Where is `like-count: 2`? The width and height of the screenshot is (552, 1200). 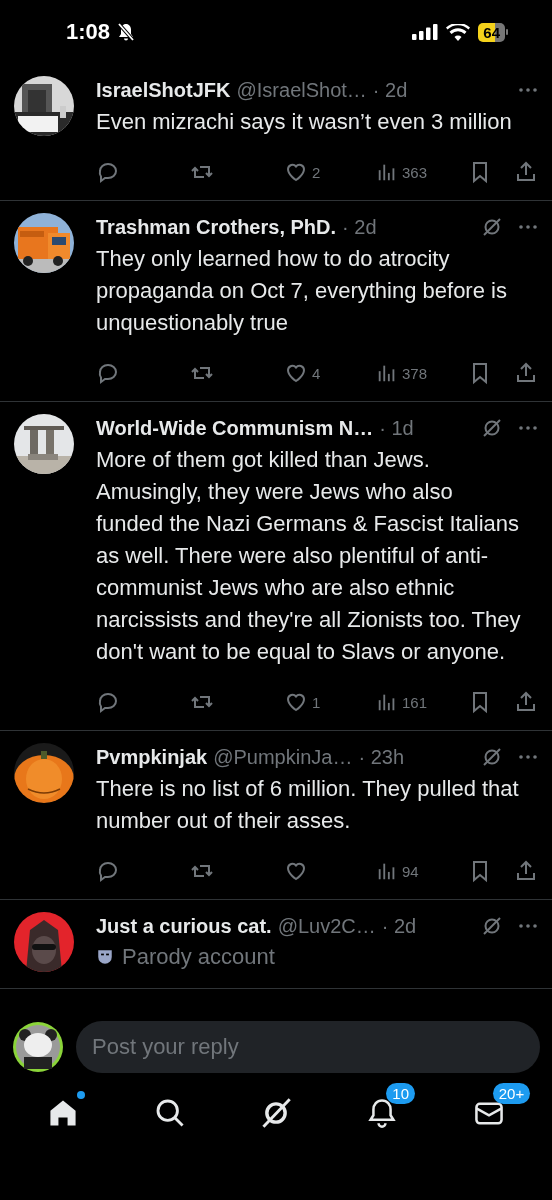
like-count: 2 is located at coordinates (316, 172).